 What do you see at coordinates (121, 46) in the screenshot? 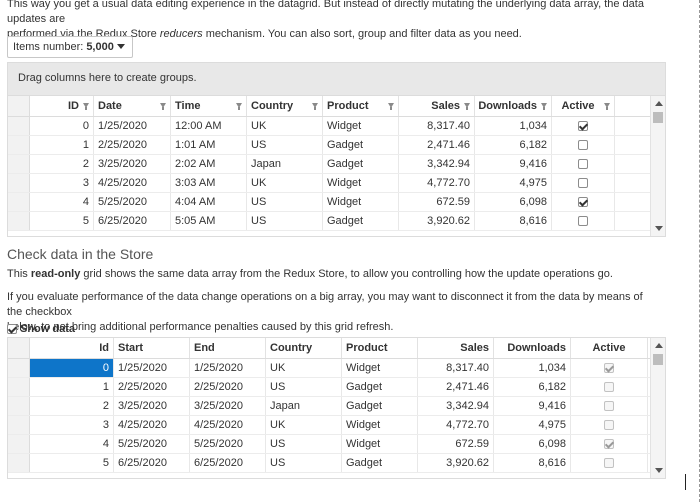
I see `chevron-down-icon` at bounding box center [121, 46].